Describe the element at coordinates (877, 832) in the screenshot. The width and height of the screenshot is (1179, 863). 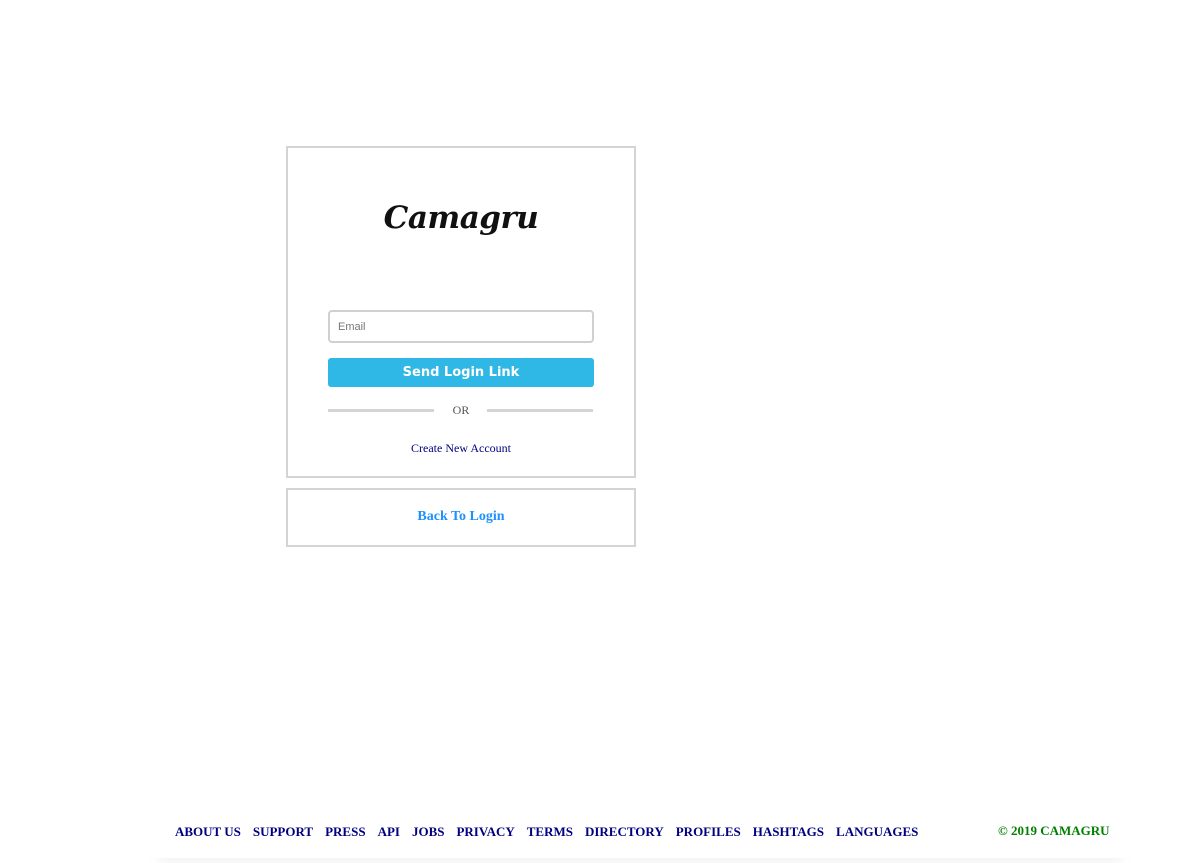
I see `footer-link-languages: LANGUAGES` at that location.